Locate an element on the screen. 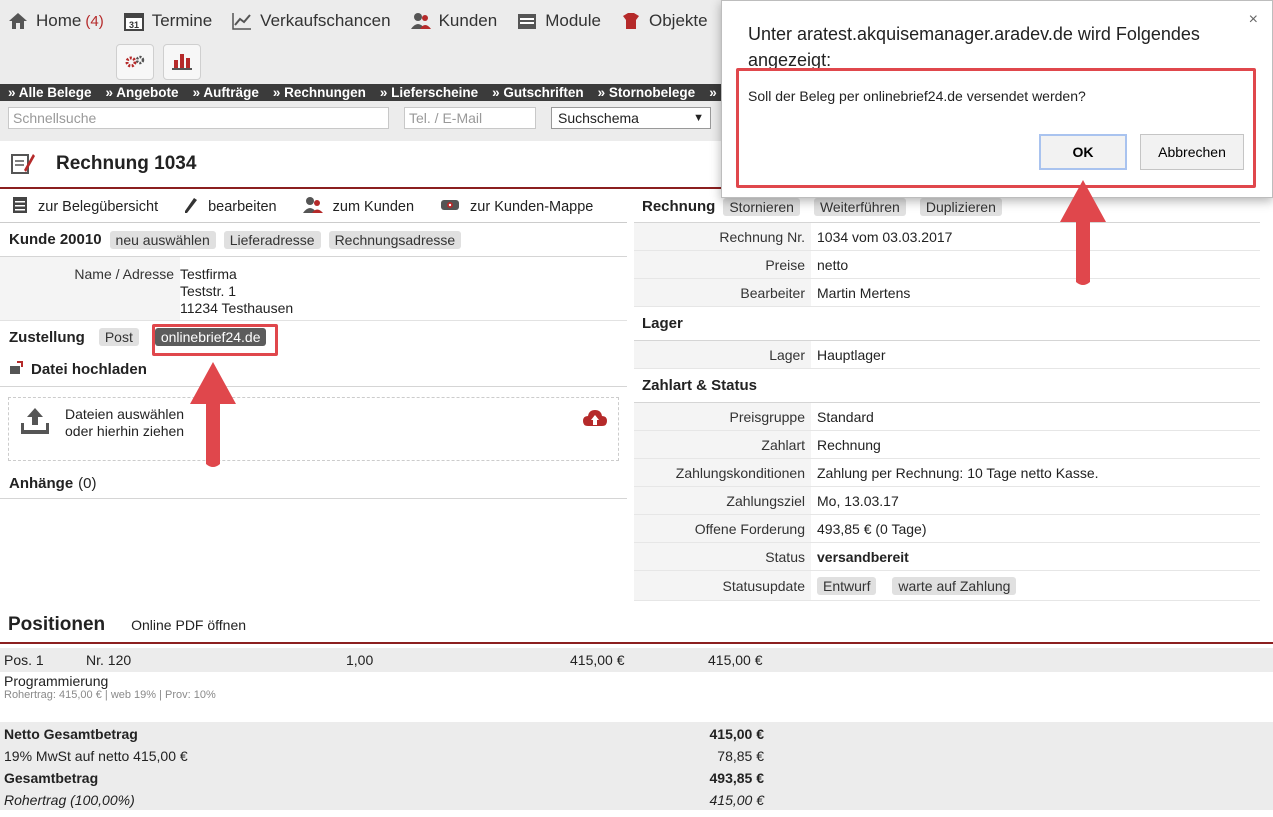  address-line-3: 11234 Testhausen is located at coordinates (237, 308).